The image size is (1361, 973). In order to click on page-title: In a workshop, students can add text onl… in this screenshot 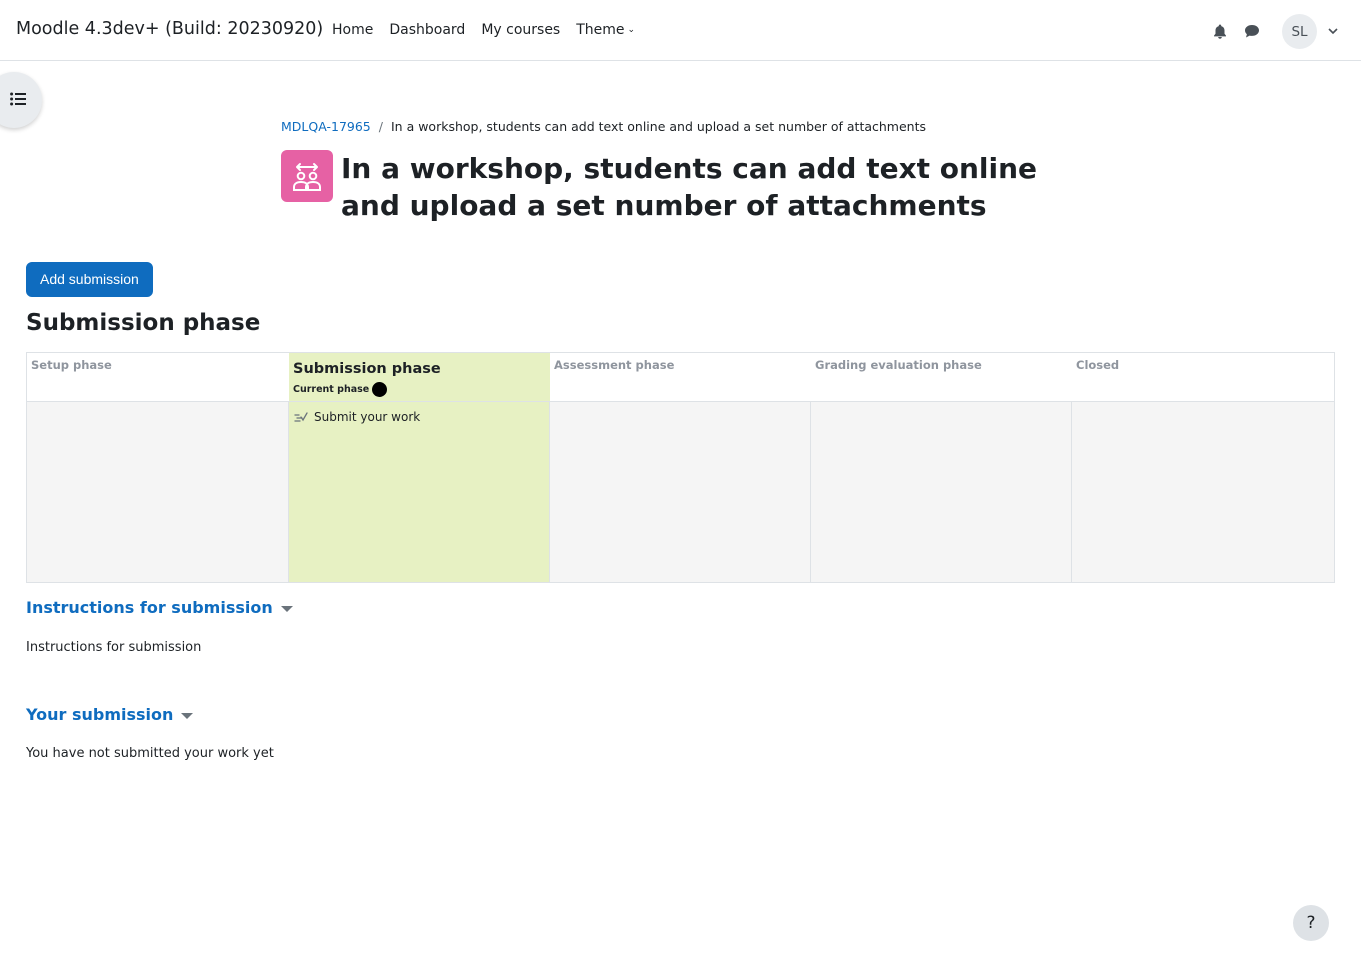, I will do `click(689, 187)`.